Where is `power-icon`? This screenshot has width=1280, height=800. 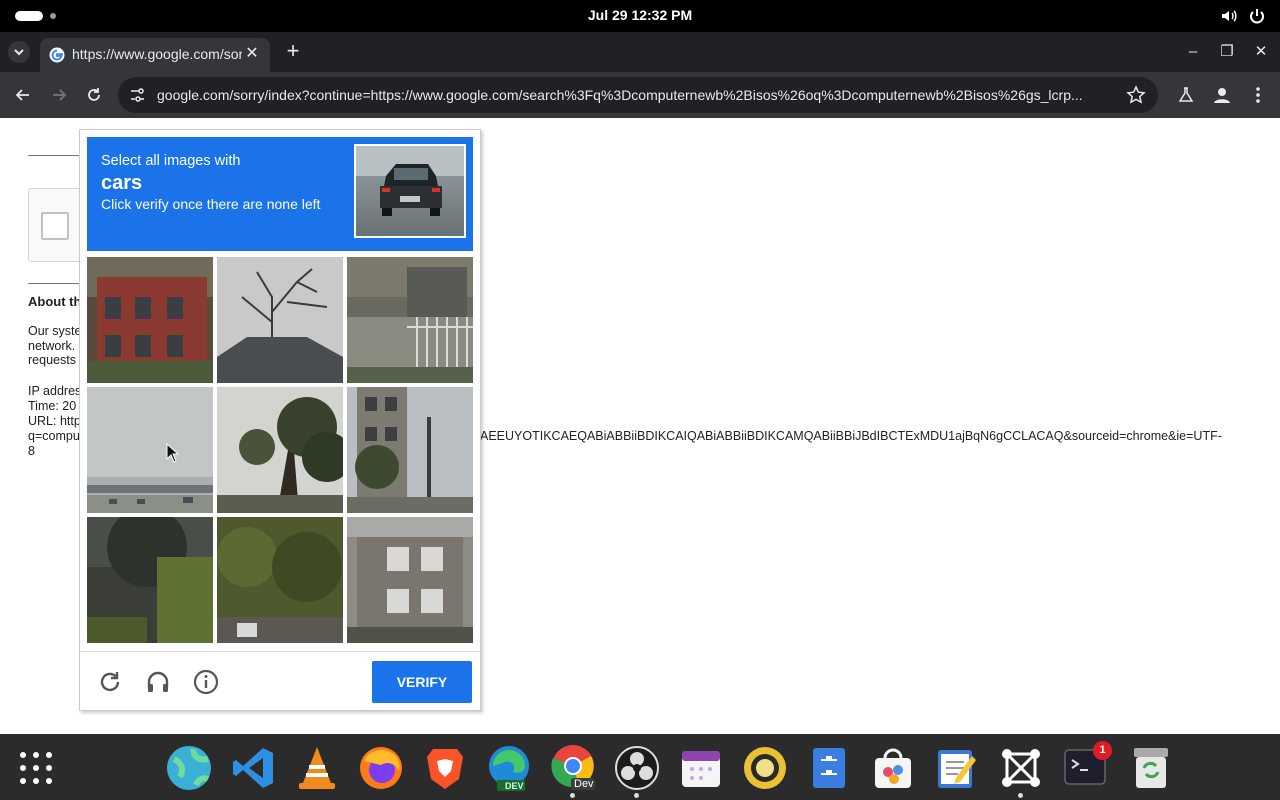 power-icon is located at coordinates (1257, 16).